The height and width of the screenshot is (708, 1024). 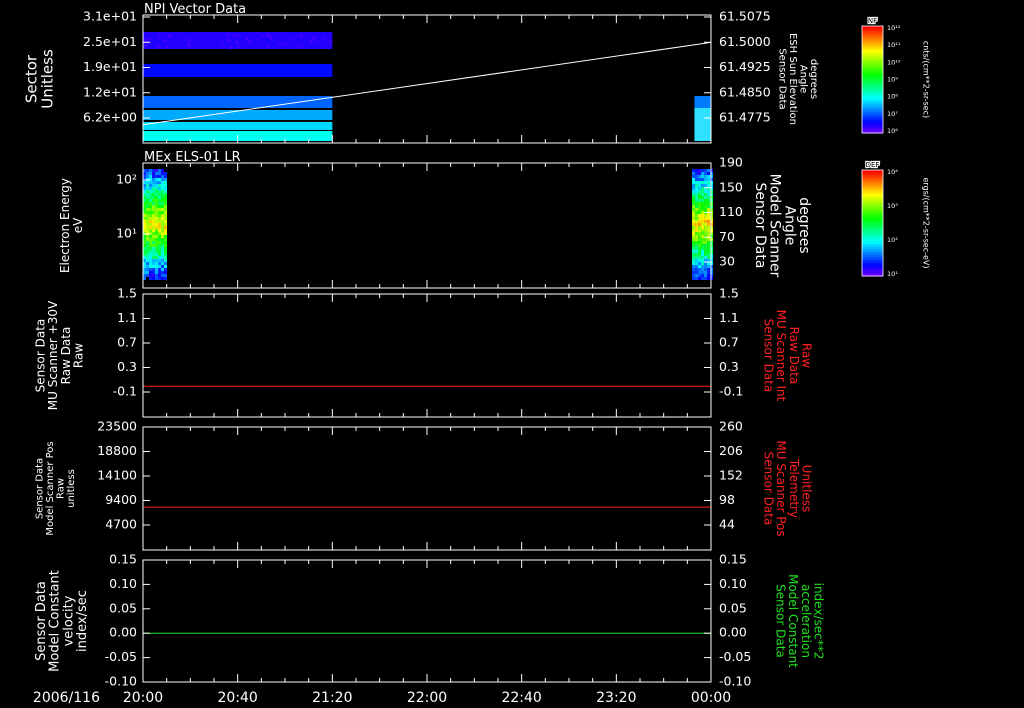 I want to click on y2-axis-label: index/sec**2, so click(x=818, y=621).